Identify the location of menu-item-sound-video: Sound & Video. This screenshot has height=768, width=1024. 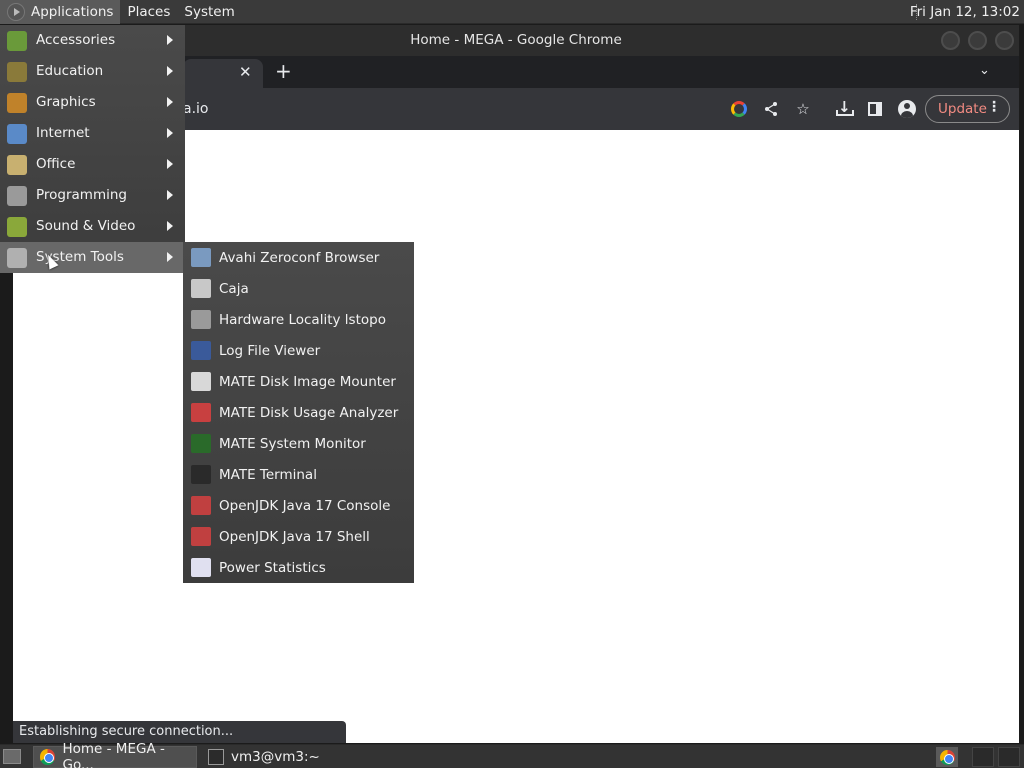
(92, 226).